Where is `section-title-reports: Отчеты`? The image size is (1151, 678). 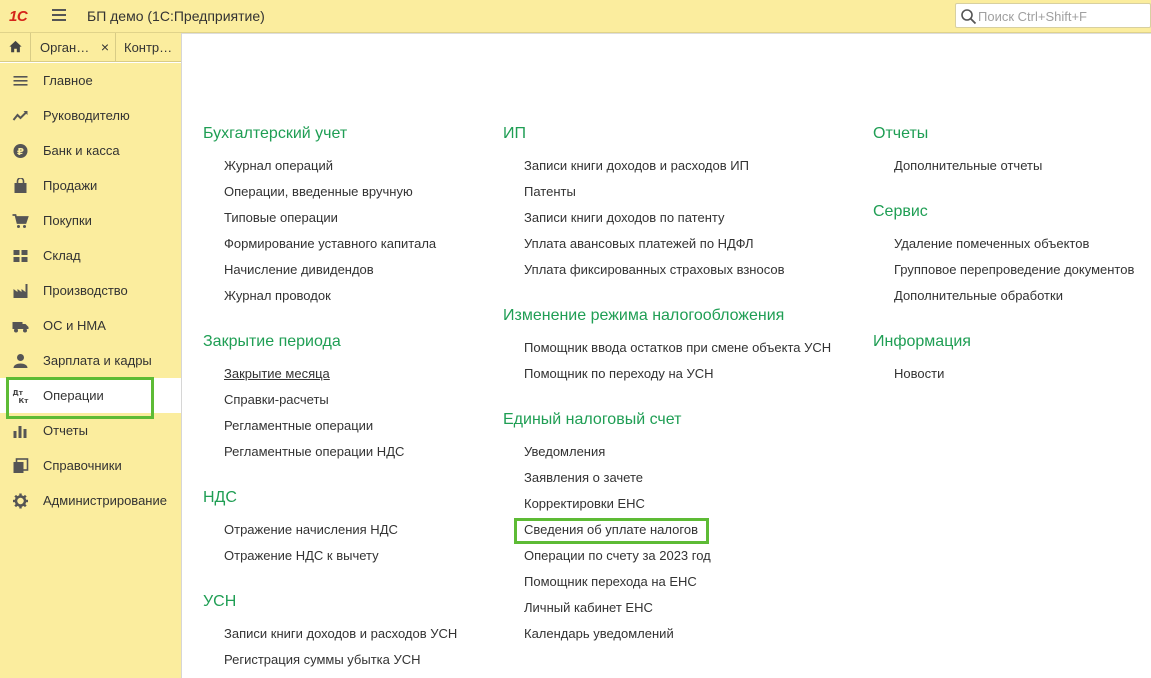
section-title-reports: Отчеты is located at coordinates (901, 133).